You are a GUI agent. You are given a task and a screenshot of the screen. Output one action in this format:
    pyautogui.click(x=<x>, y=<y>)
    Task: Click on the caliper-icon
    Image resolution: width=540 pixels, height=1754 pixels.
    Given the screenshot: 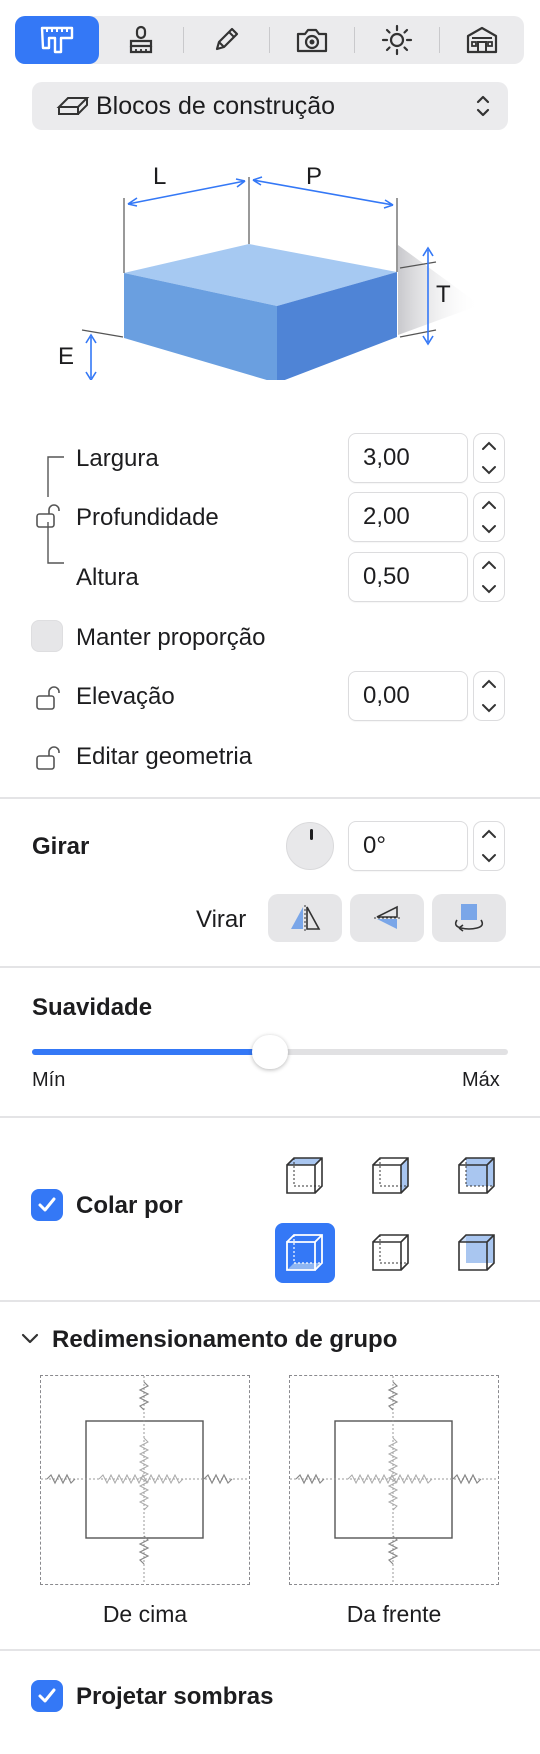 What is the action you would take?
    pyautogui.click(x=57, y=40)
    